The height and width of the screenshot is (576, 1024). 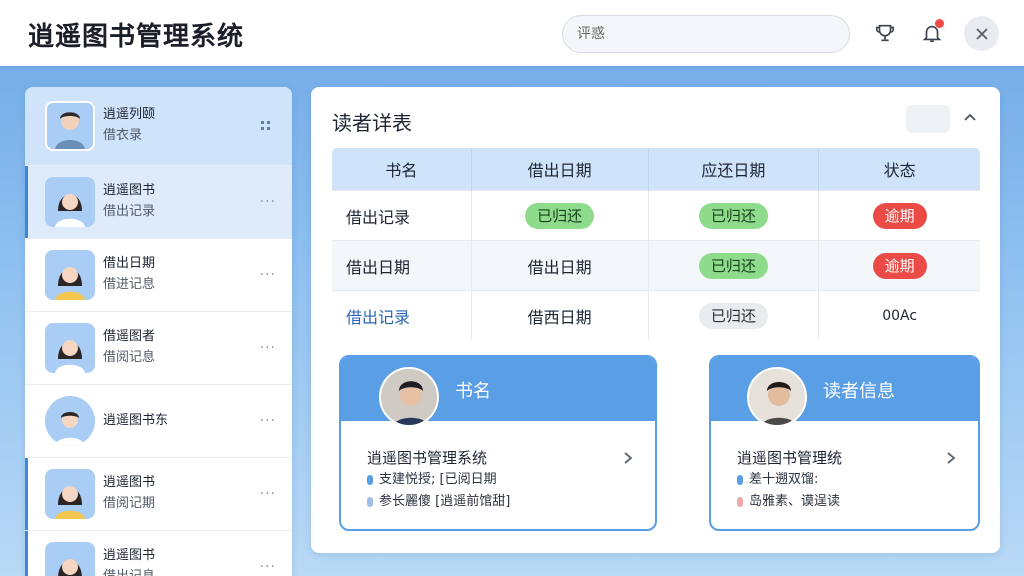 What do you see at coordinates (899, 169) in the screenshot?
I see `column-header: 状态` at bounding box center [899, 169].